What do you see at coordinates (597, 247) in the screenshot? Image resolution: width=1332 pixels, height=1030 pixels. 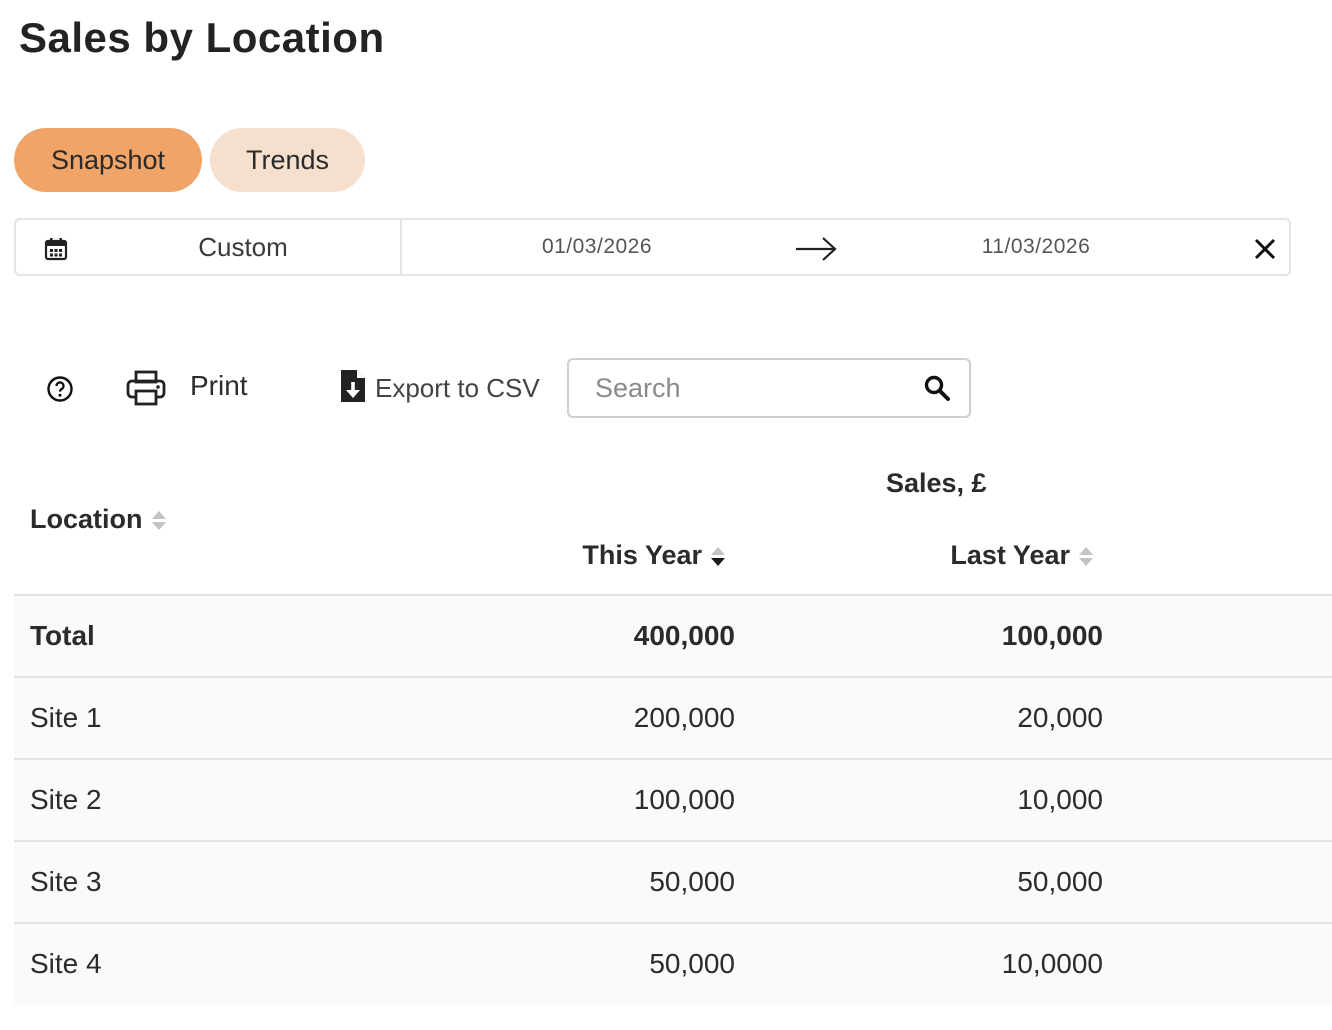 I see `start-date-field: 01/03/2026` at bounding box center [597, 247].